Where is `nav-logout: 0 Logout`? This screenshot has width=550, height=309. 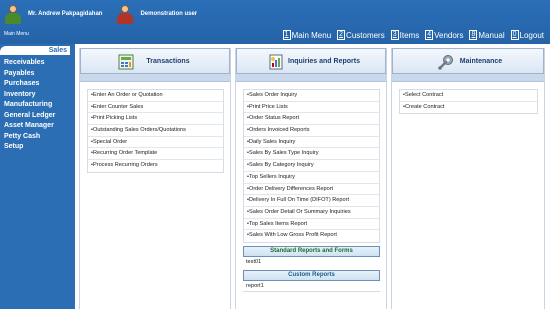
nav-logout: 0 Logout is located at coordinates (527, 35).